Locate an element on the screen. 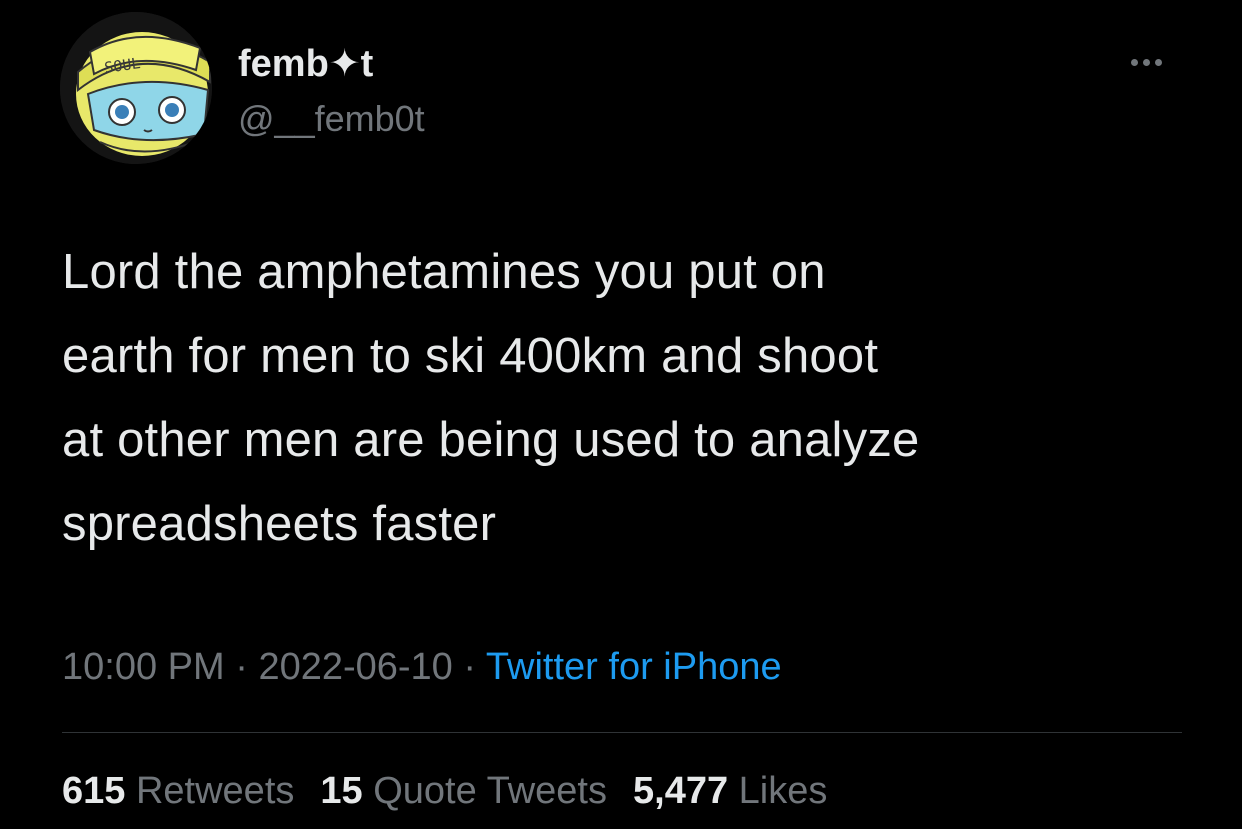 Image resolution: width=1242 pixels, height=829 pixels. avatar: SOUL is located at coordinates (136, 88).